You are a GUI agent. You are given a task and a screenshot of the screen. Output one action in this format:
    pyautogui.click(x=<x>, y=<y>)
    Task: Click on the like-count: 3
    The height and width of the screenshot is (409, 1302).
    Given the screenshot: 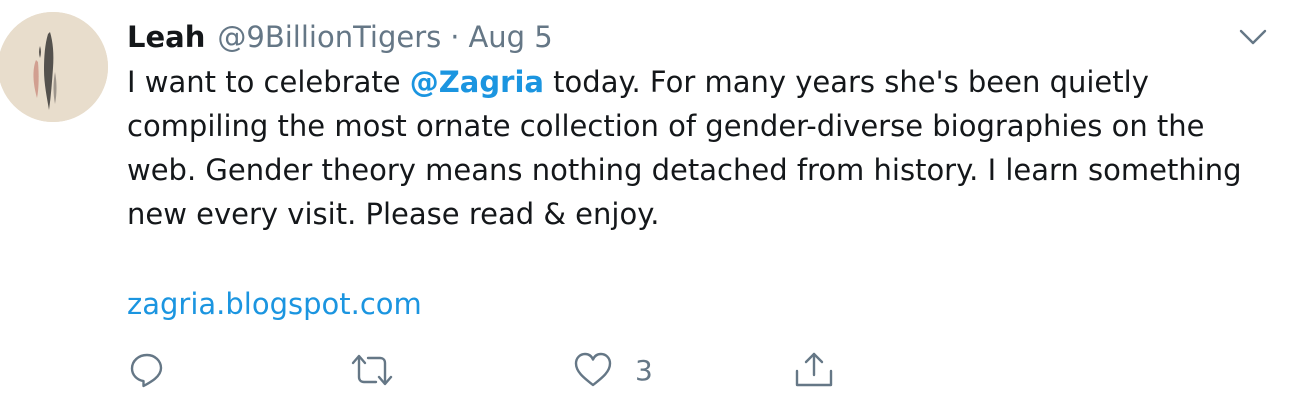 What is the action you would take?
    pyautogui.click(x=644, y=370)
    